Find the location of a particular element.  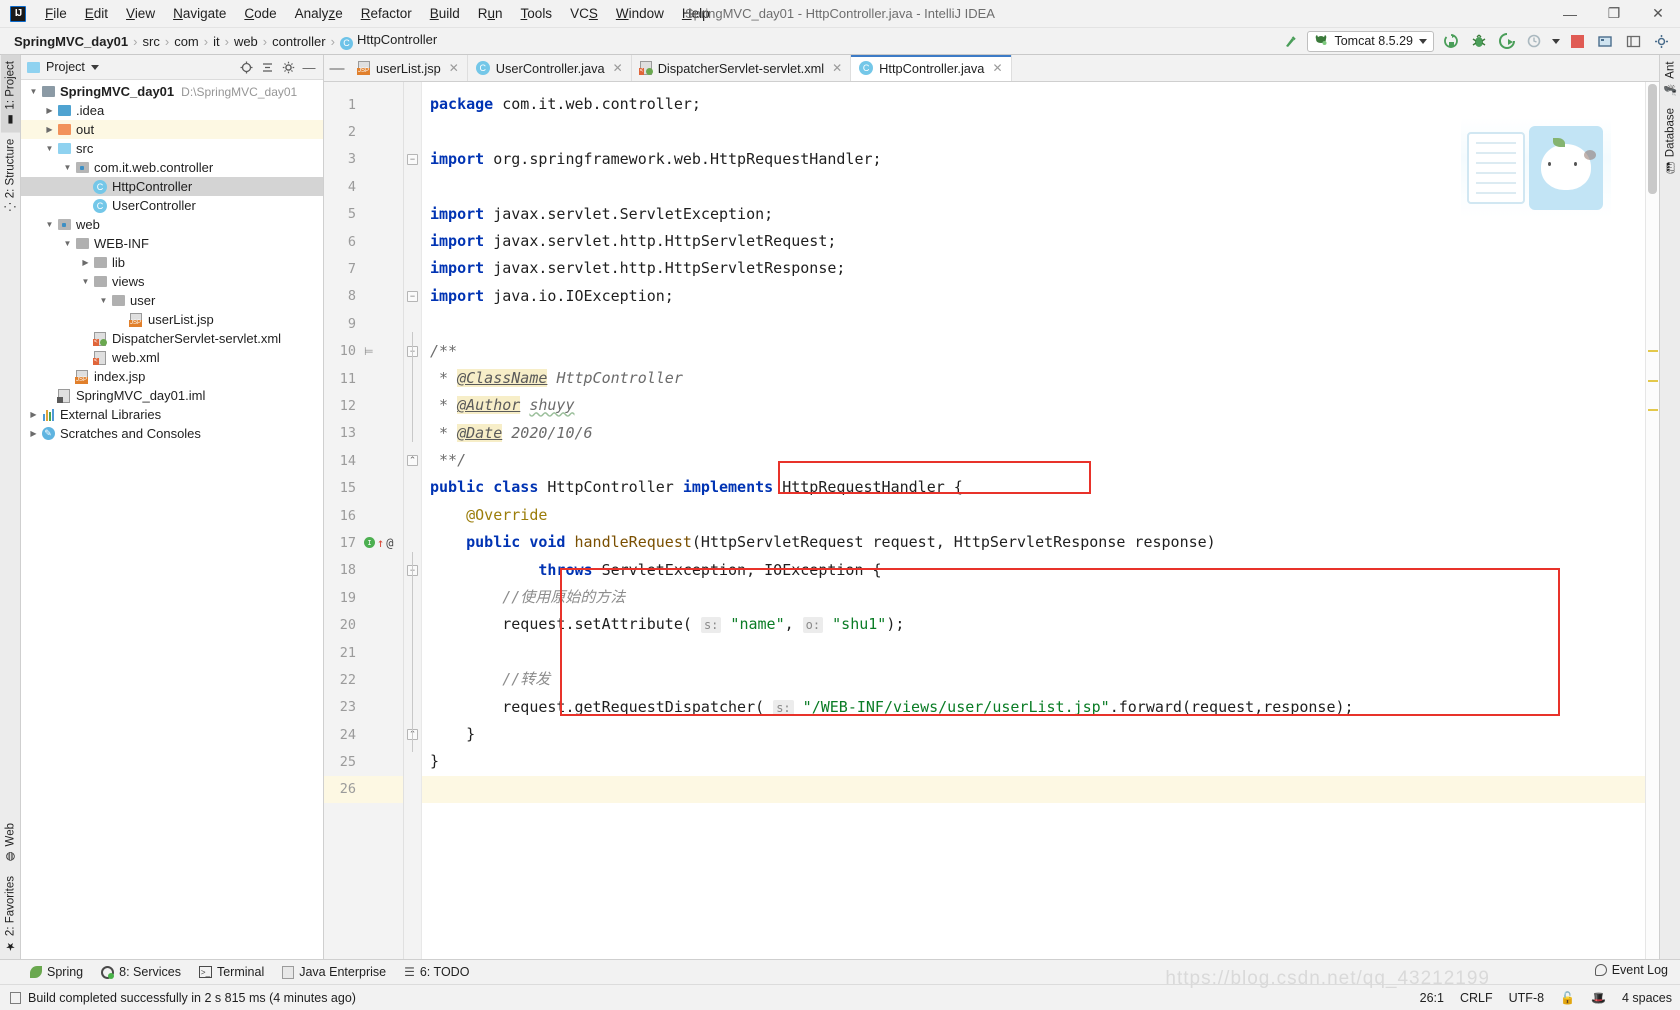

tree-item-src: ▼ src is located at coordinates (172, 148).